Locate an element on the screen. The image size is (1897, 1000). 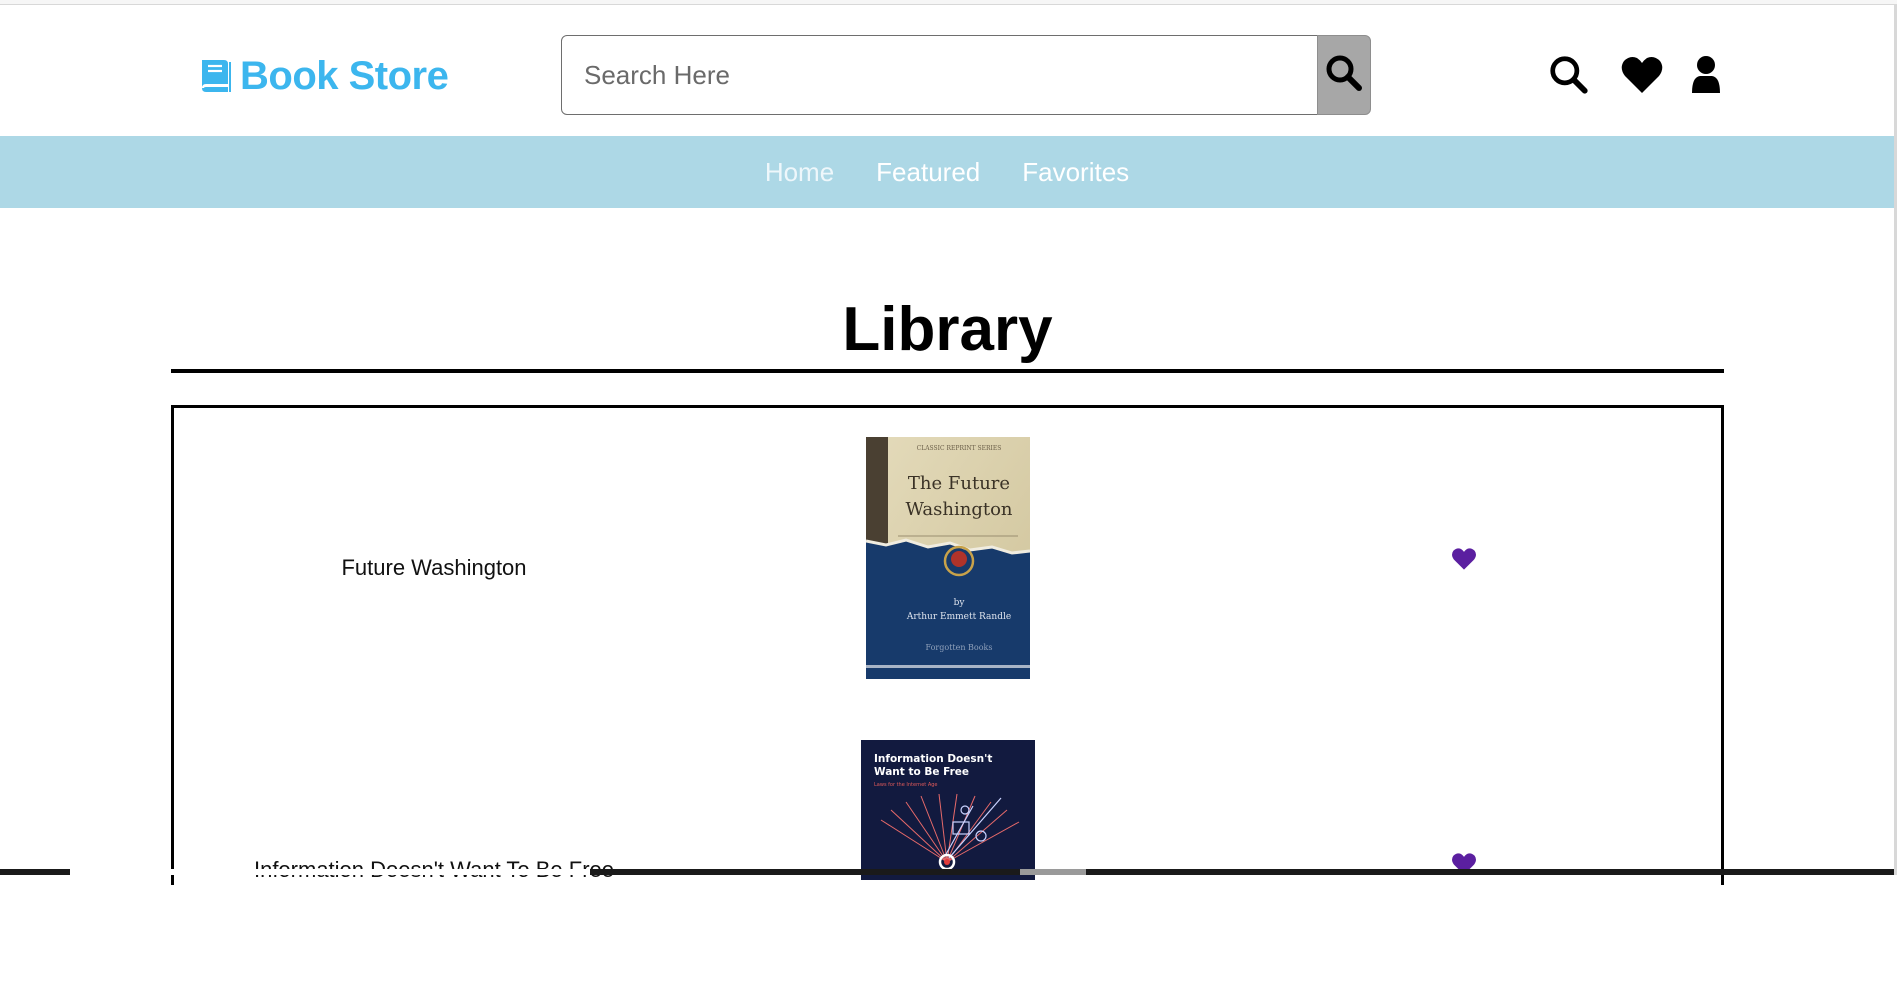
logo-text: Book Store is located at coordinates (344, 75).